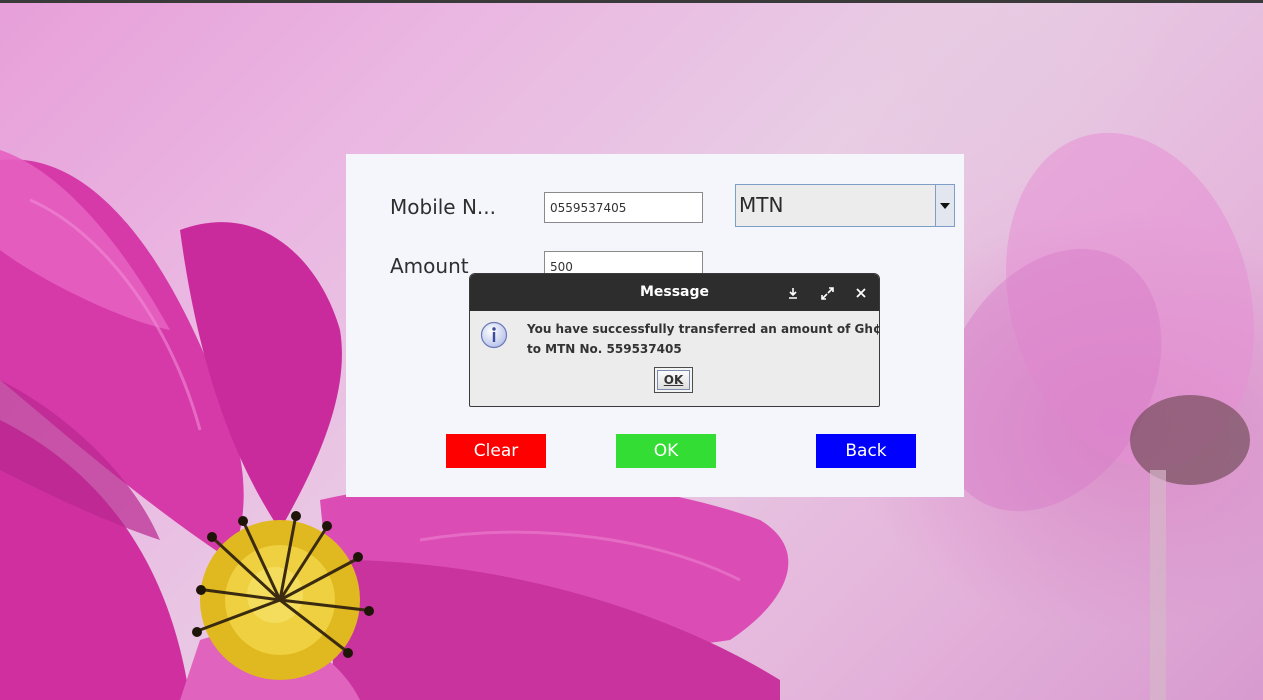 The width and height of the screenshot is (1263, 700). I want to click on dialog-ok-label: OK, so click(673, 380).